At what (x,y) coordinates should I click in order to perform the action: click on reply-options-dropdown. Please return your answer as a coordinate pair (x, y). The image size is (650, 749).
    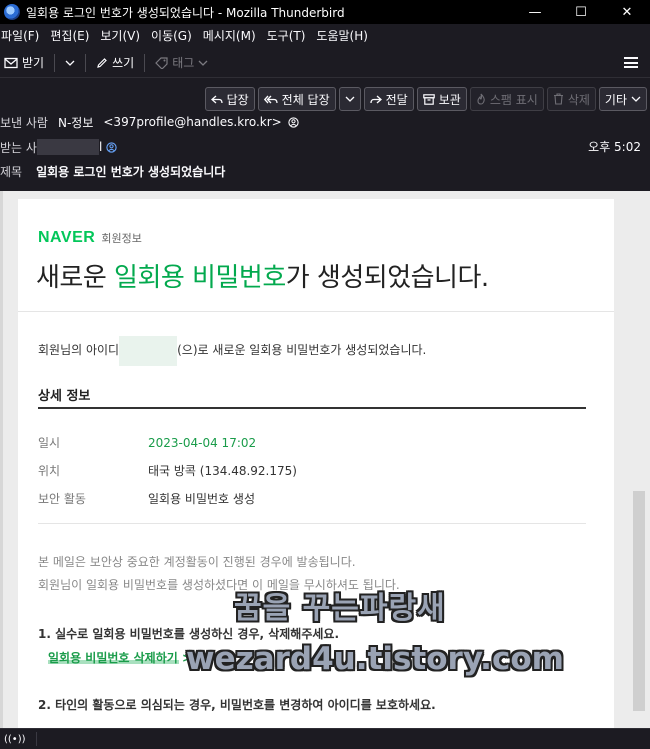
    Looking at the image, I should click on (349, 99).